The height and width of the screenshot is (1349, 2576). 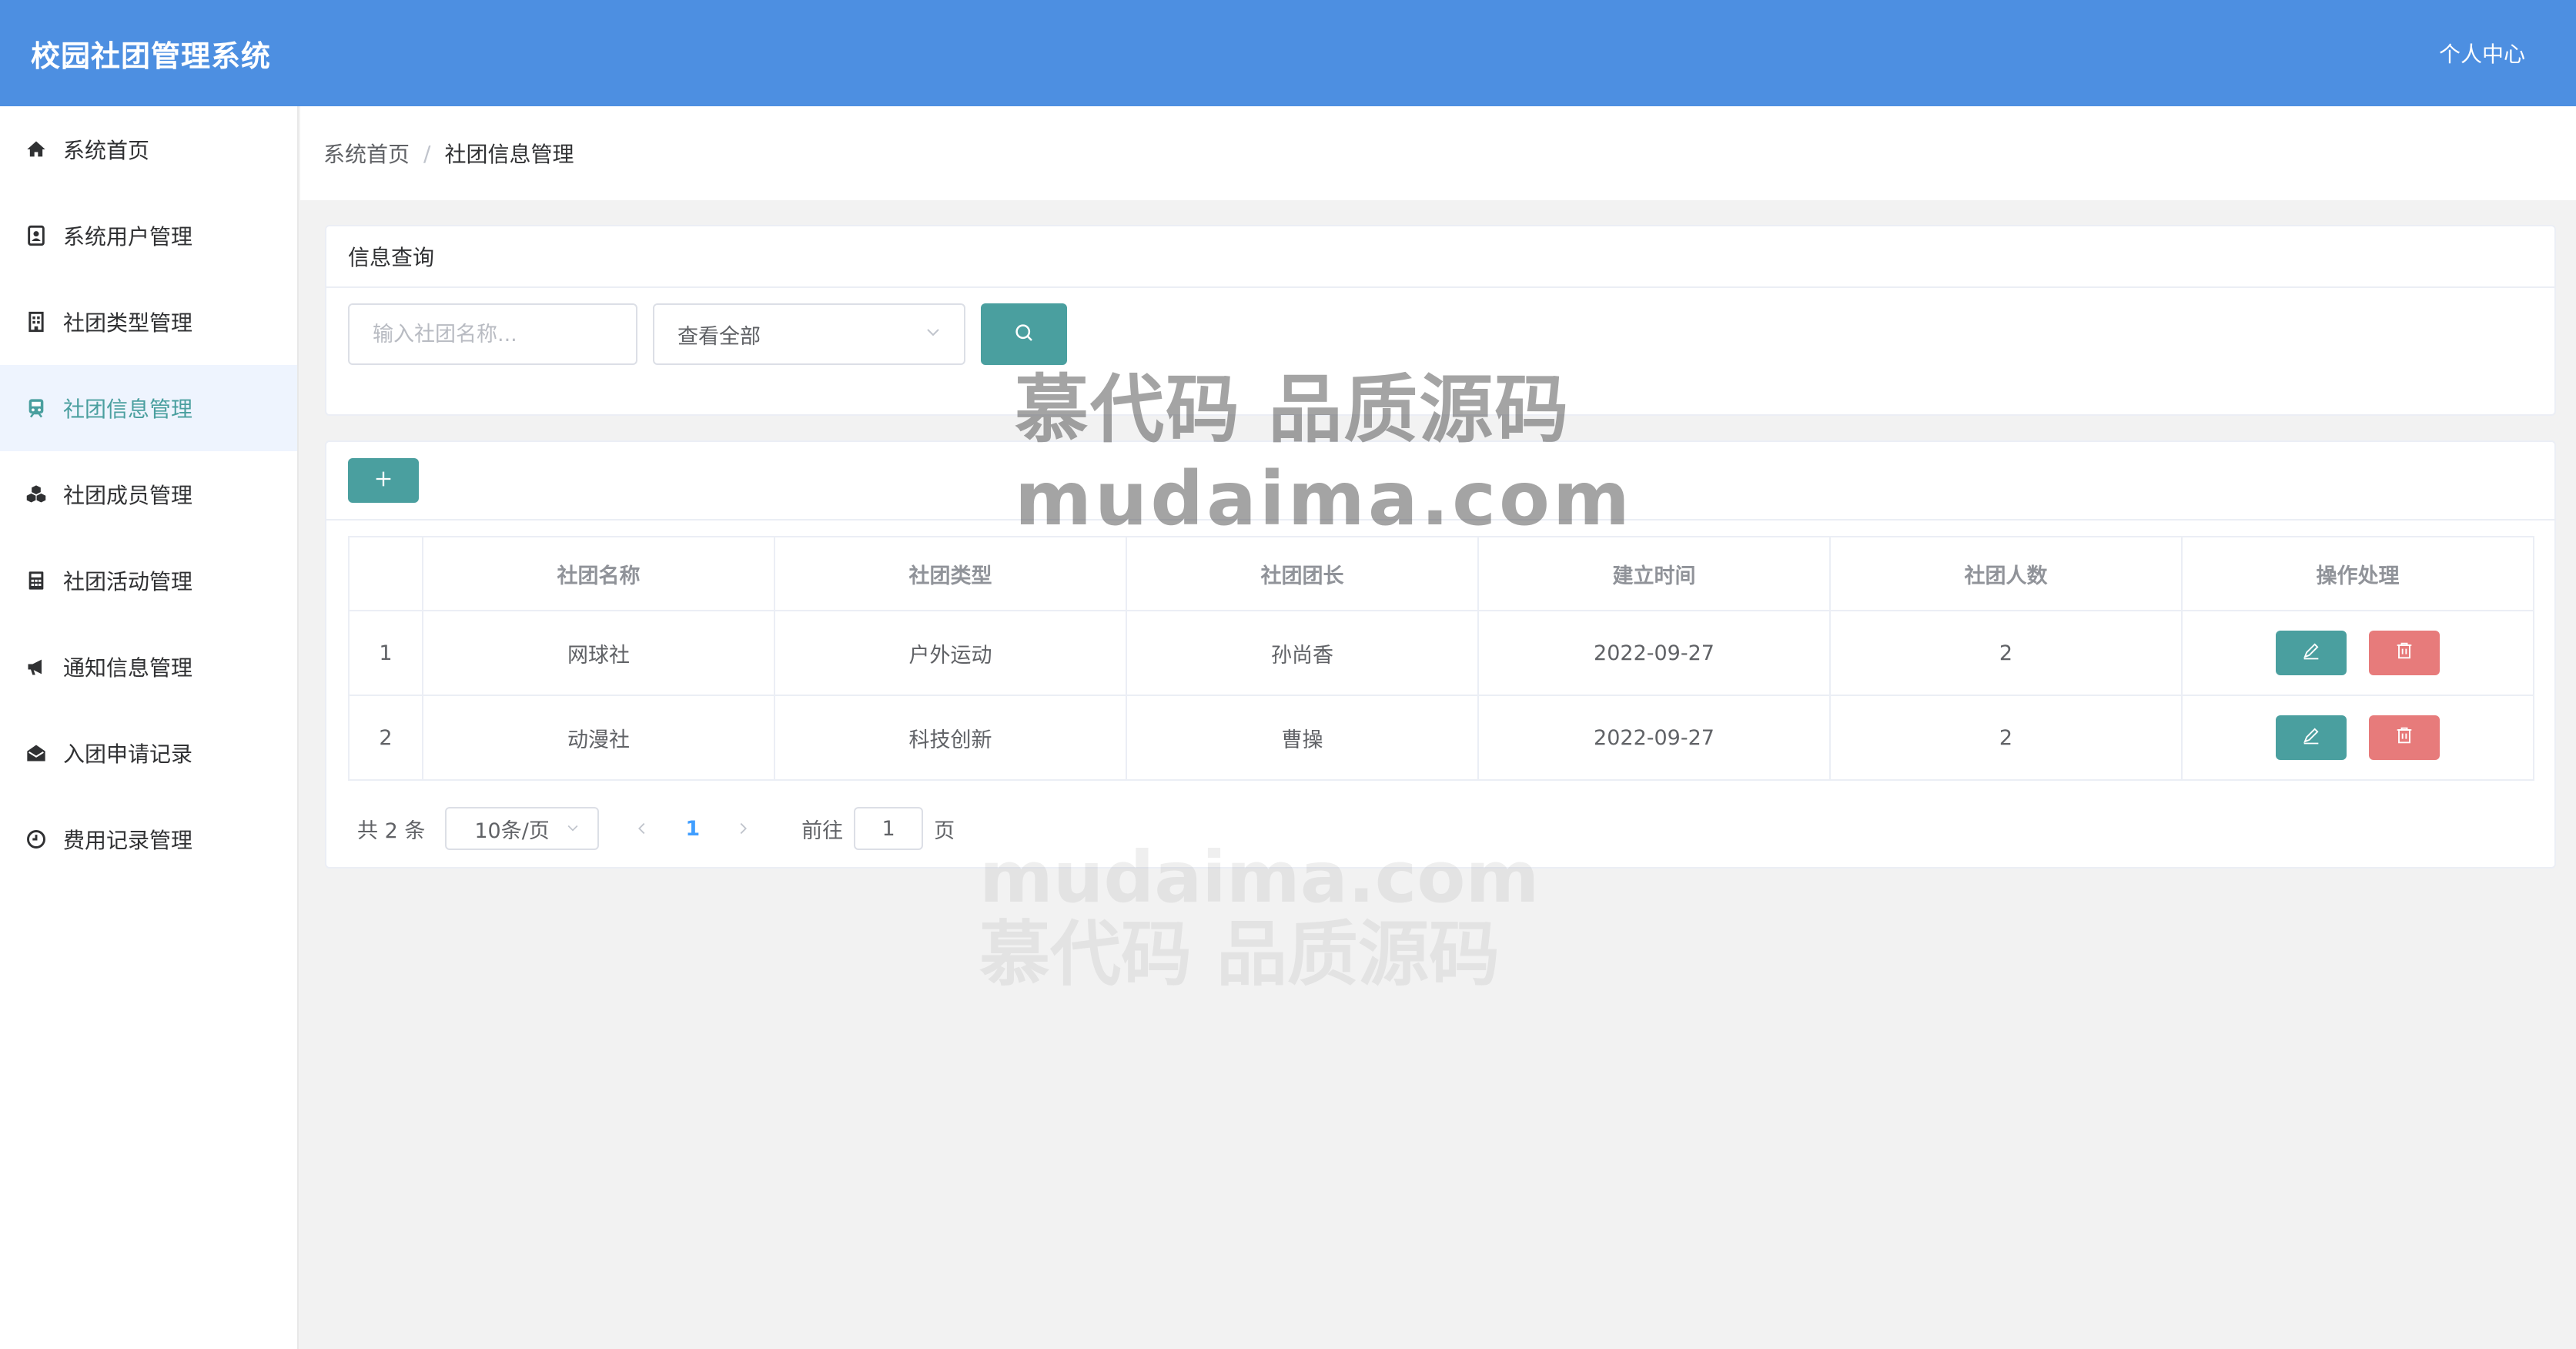 I want to click on column-header-type: 社团类型, so click(x=950, y=573).